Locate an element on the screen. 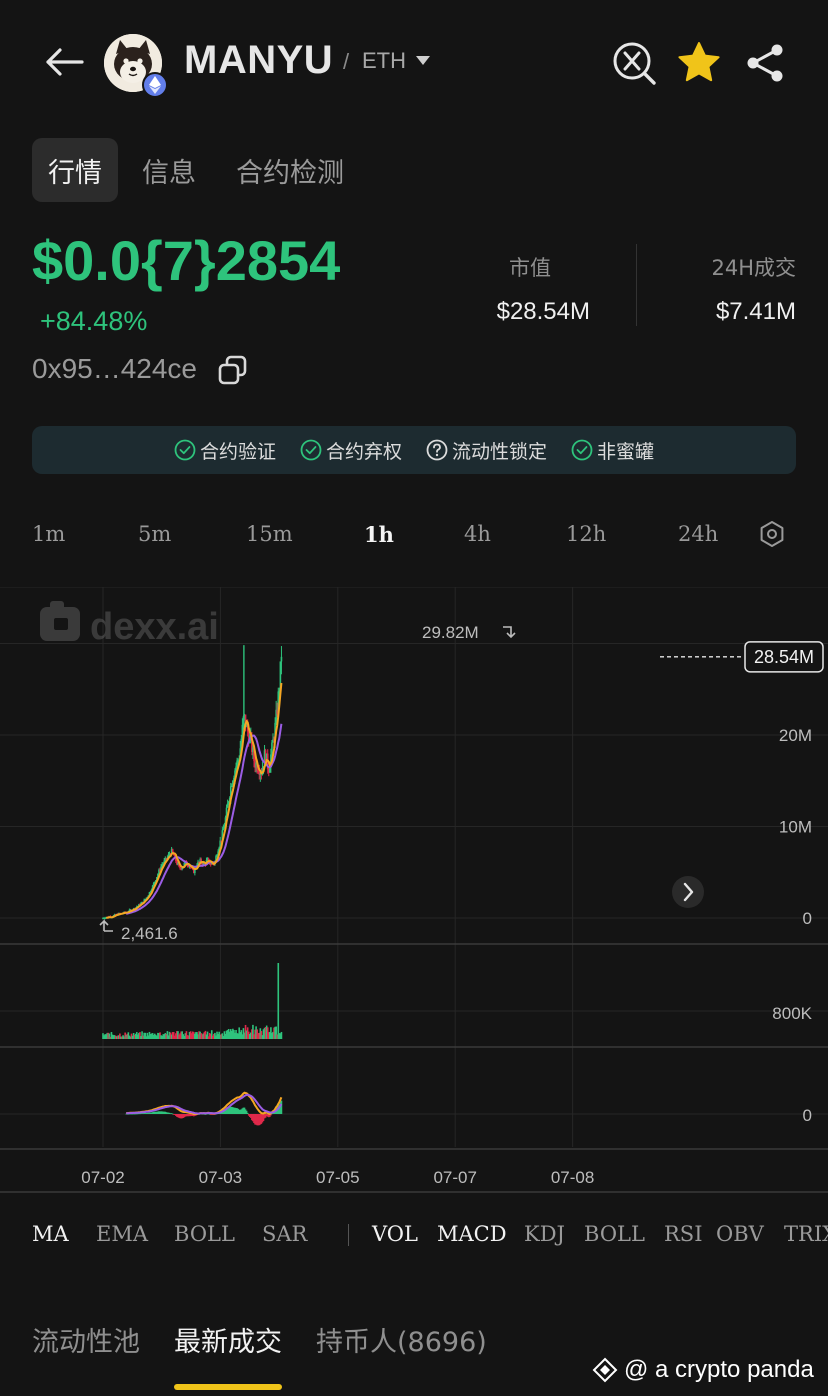 The width and height of the screenshot is (828, 1396). indicator-ma: MA is located at coordinates (50, 1234).